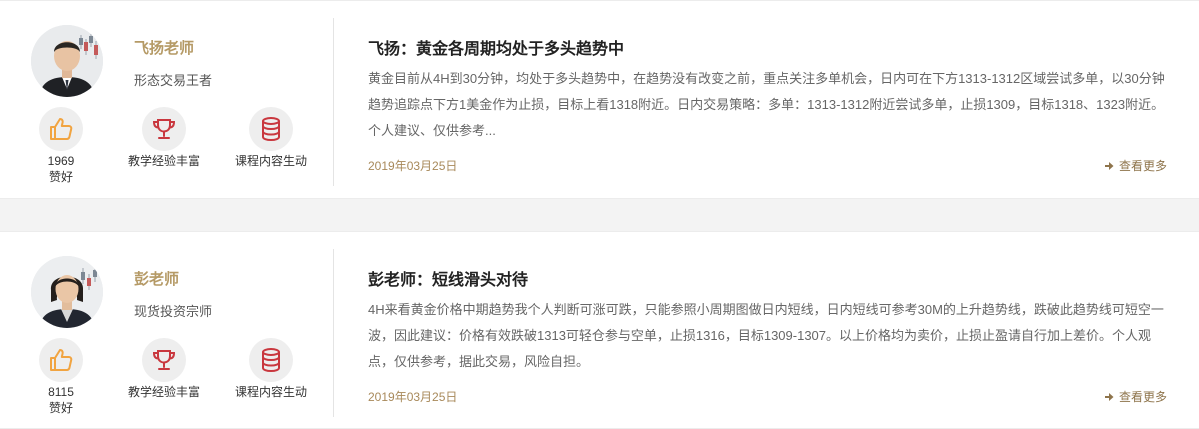  Describe the element at coordinates (61, 161) in the screenshot. I see `like-count: 1969` at that location.